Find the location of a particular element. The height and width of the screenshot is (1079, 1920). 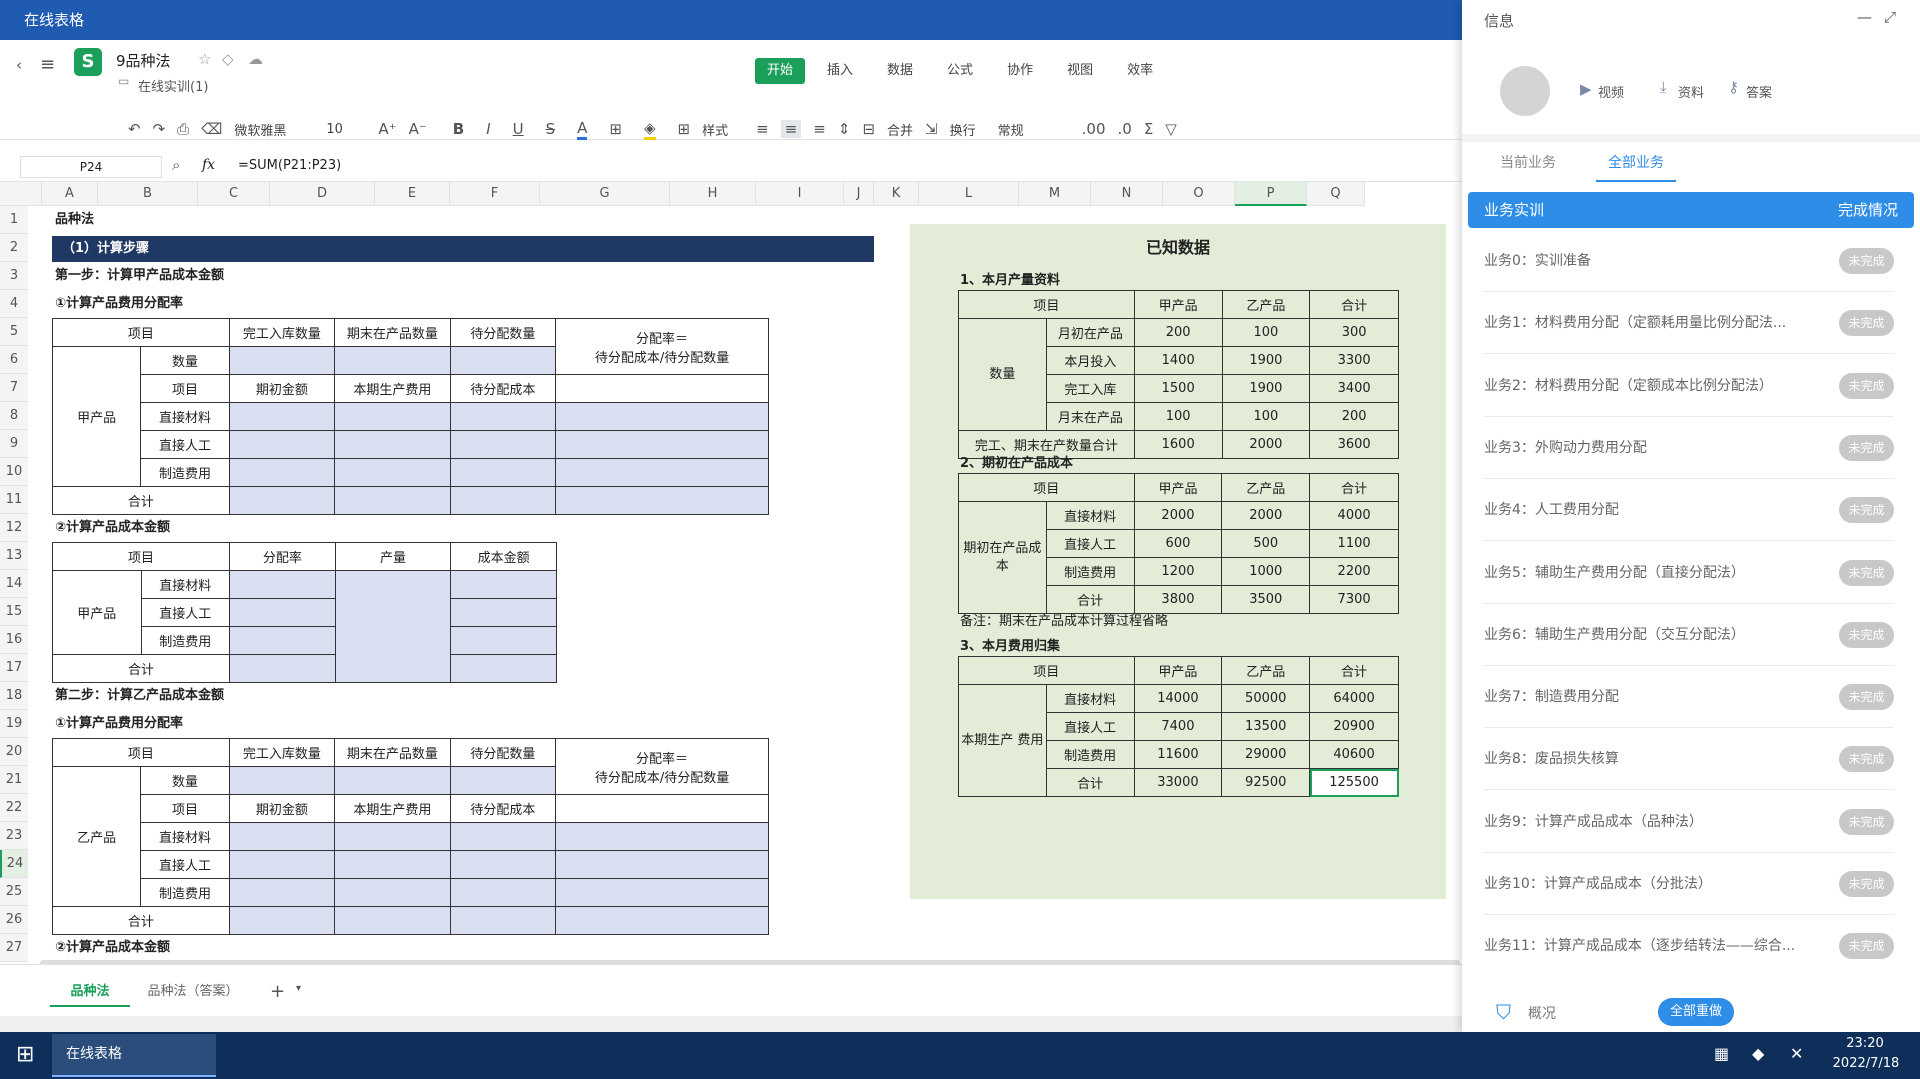

function-icon: fx is located at coordinates (208, 165).